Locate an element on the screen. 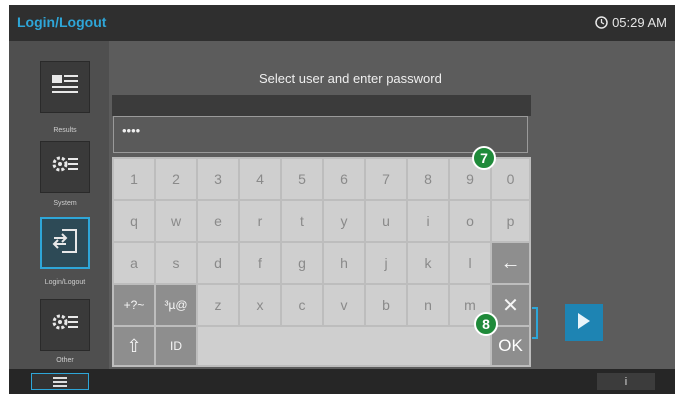 This screenshot has width=683, height=401. system-icon is located at coordinates (65, 167).